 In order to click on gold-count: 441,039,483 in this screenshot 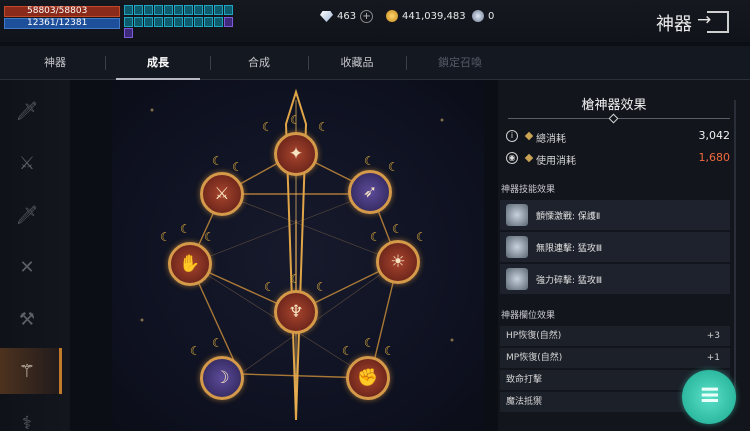, I will do `click(434, 16)`.